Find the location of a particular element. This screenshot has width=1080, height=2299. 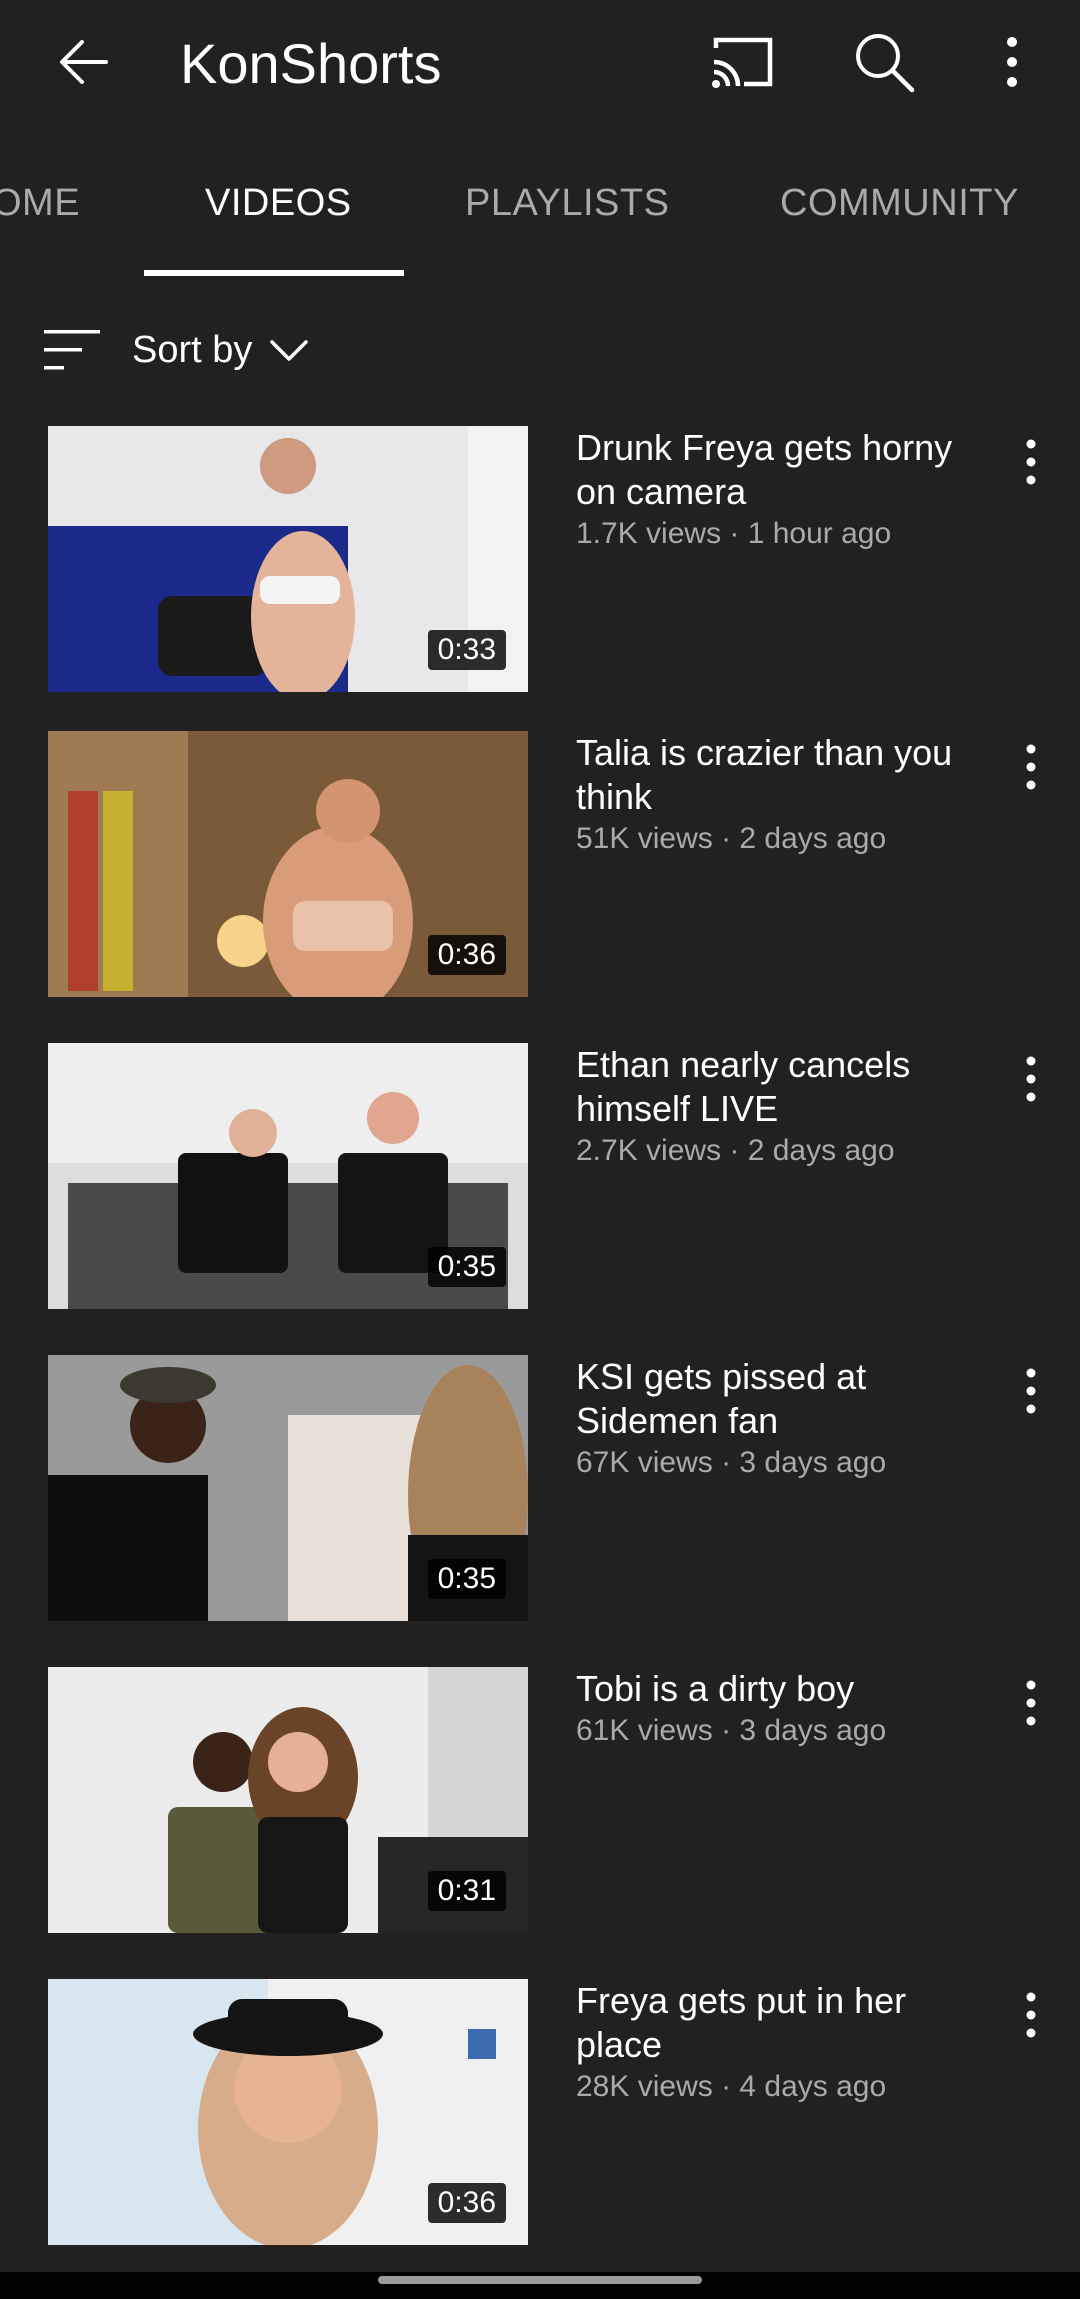

video-meta: 1.7K views · 1 hour ago is located at coordinates (734, 533).